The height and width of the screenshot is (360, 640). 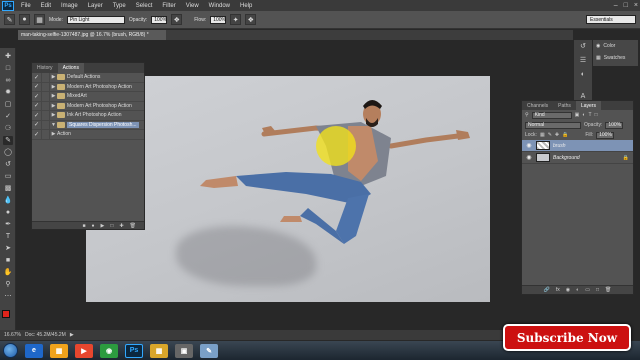 I want to click on adjustments-panel-icon: ◐, so click(x=583, y=75).